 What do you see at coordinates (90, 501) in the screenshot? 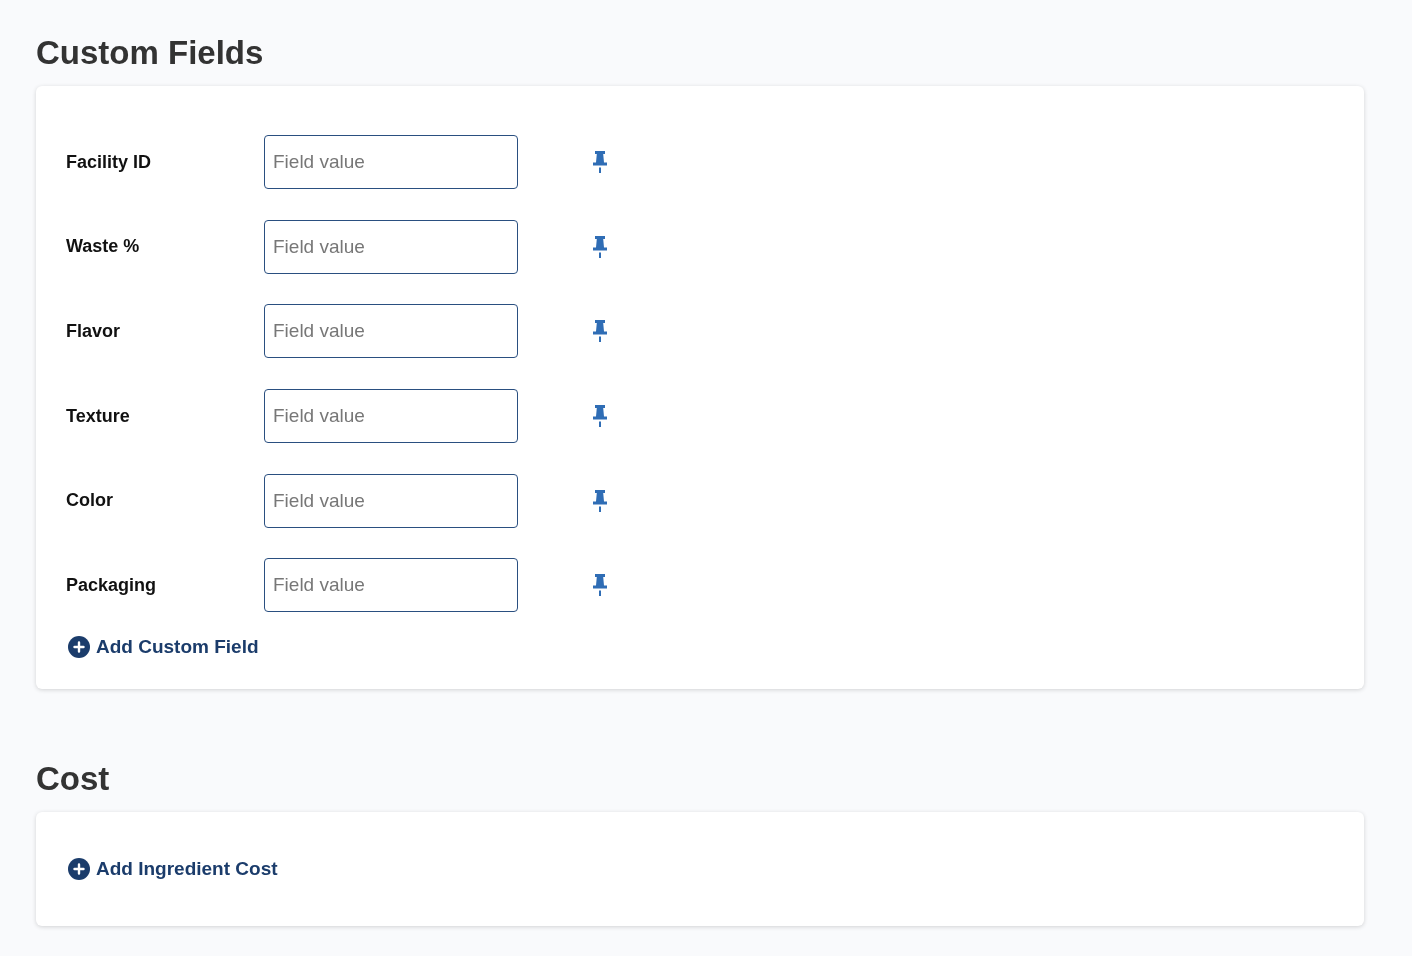
I see `field-label: Color` at bounding box center [90, 501].